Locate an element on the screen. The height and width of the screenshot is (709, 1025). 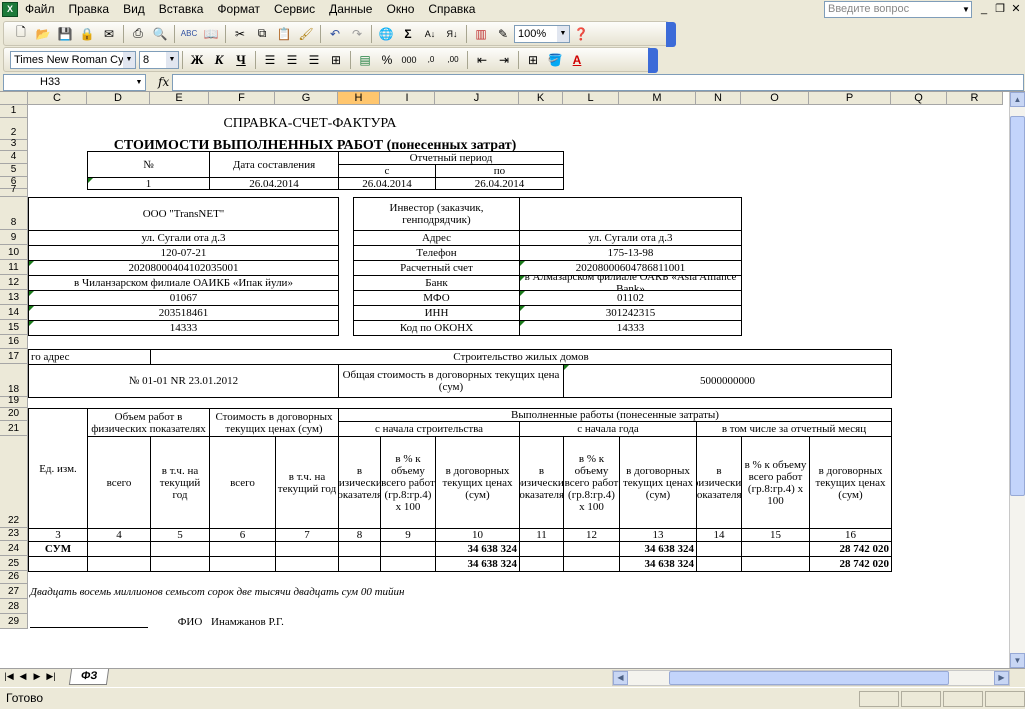
row-header: 29 is located at coordinates (14, 621).